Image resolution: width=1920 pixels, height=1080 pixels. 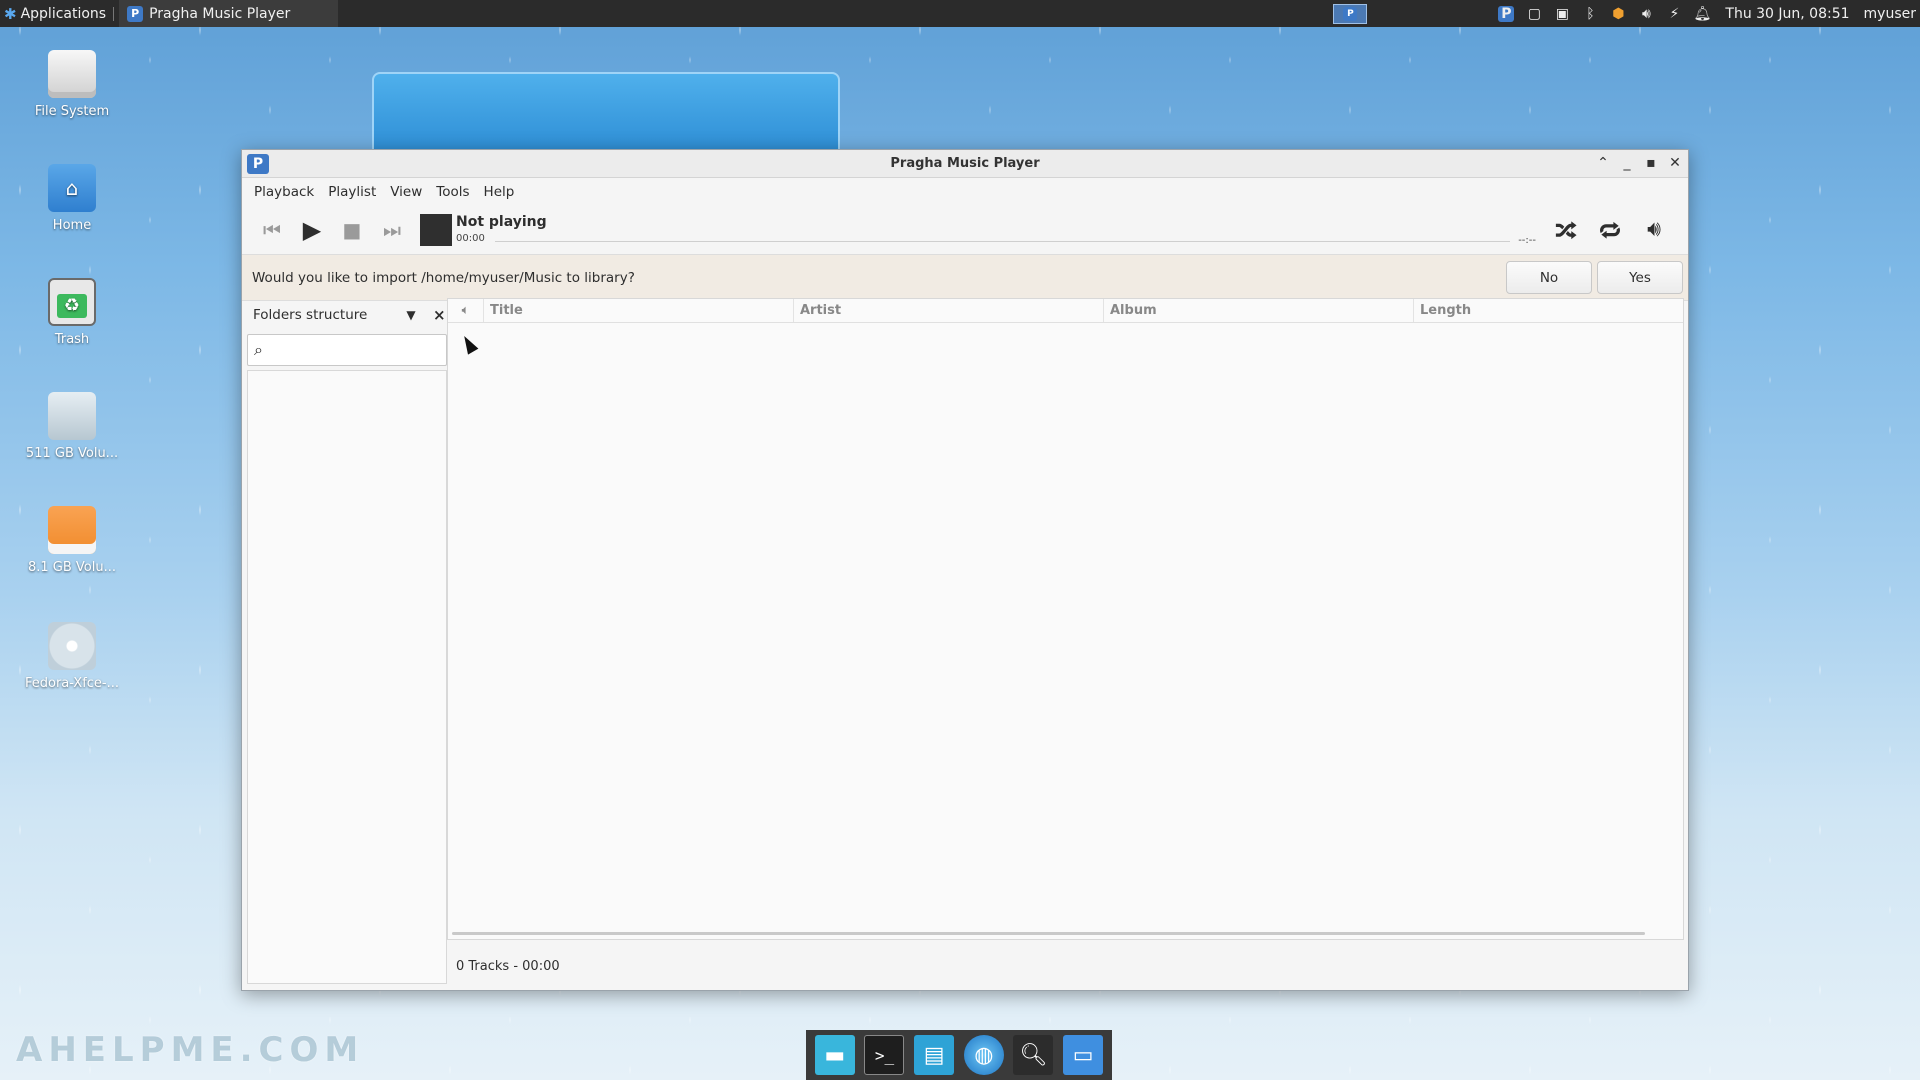 What do you see at coordinates (1639, 163) in the screenshot?
I see `window-controls: ⌃ _ ▪ ✕` at bounding box center [1639, 163].